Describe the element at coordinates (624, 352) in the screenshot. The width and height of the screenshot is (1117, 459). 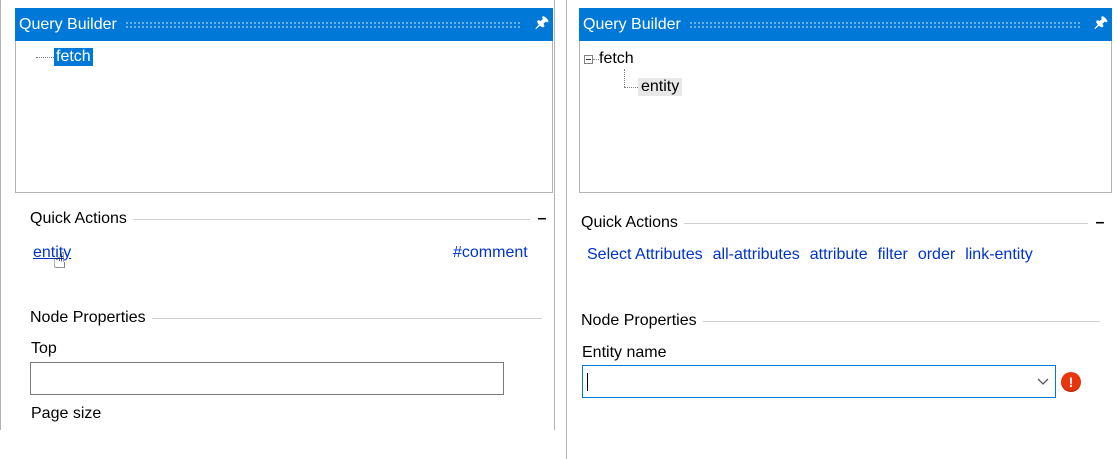
I see `entity-name-label: Entity name` at that location.